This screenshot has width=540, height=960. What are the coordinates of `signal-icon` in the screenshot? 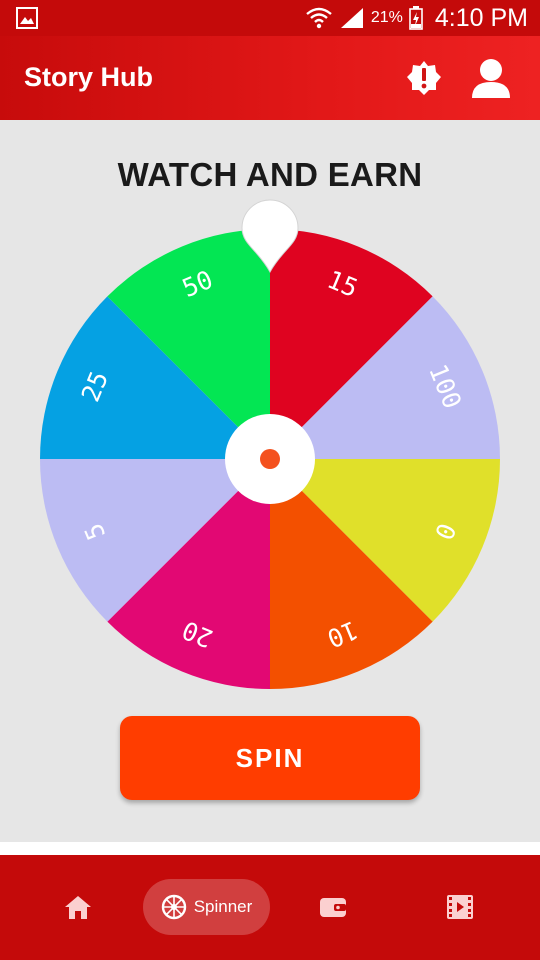 It's located at (351, 18).